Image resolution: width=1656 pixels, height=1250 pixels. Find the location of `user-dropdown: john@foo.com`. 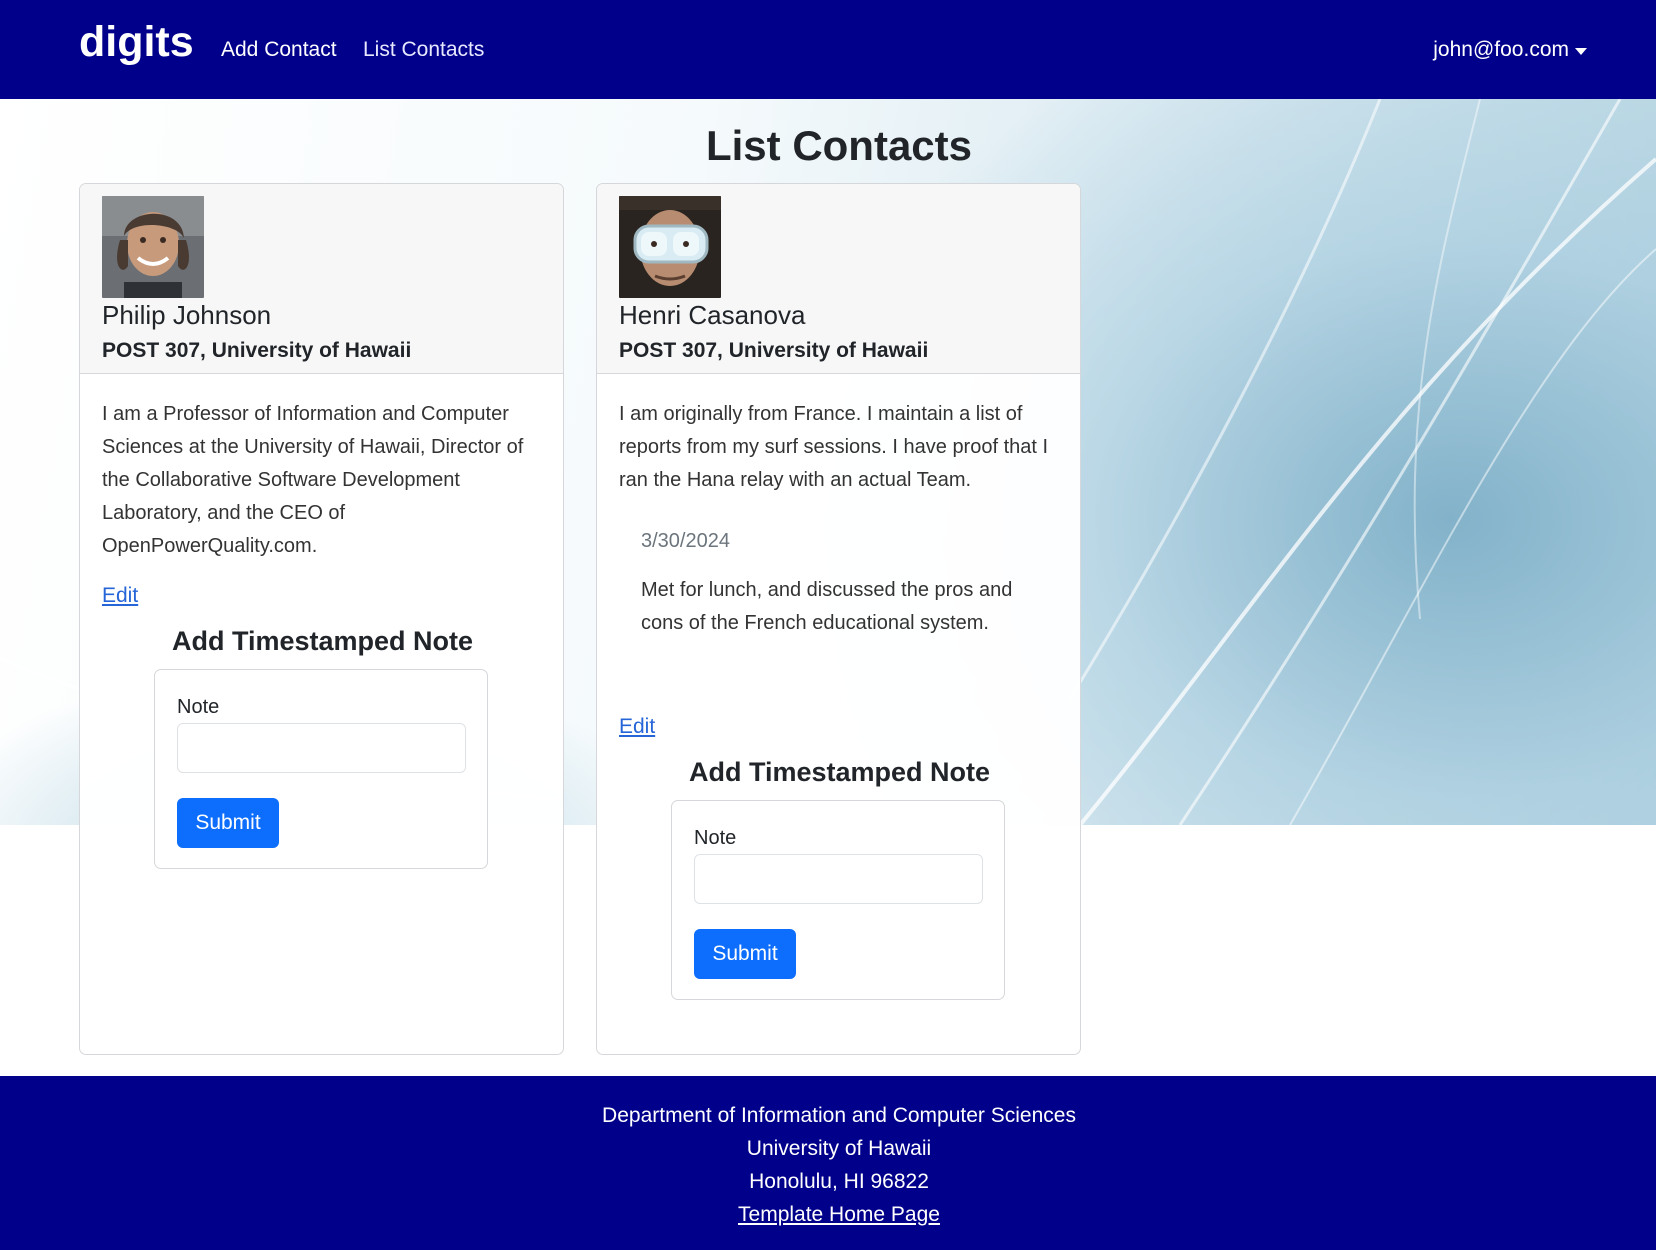

user-dropdown: john@foo.com is located at coordinates (1510, 50).